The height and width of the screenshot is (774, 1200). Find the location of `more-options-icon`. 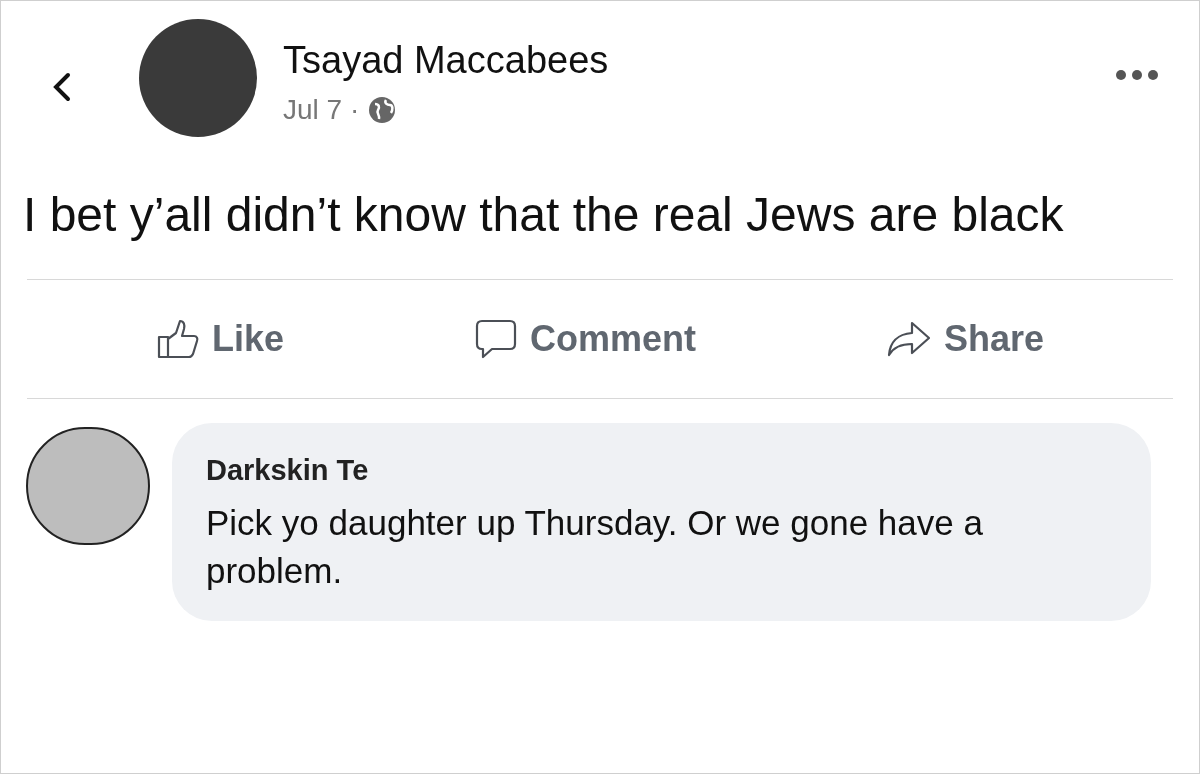

more-options-icon is located at coordinates (1137, 75).